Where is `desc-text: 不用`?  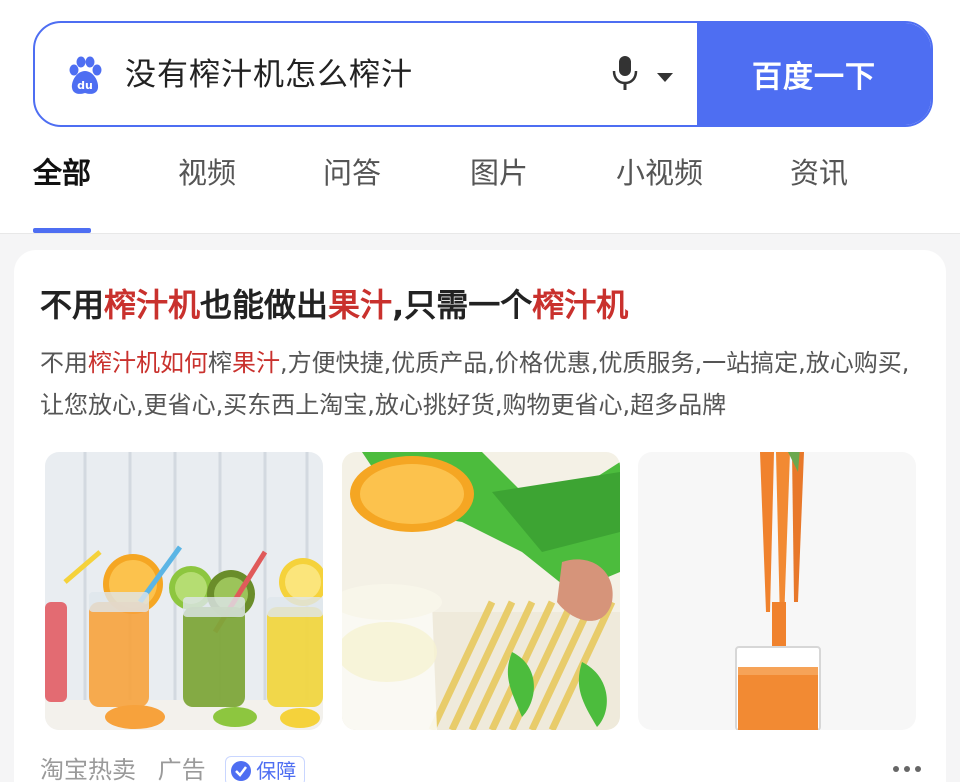 desc-text: 不用 is located at coordinates (64, 363).